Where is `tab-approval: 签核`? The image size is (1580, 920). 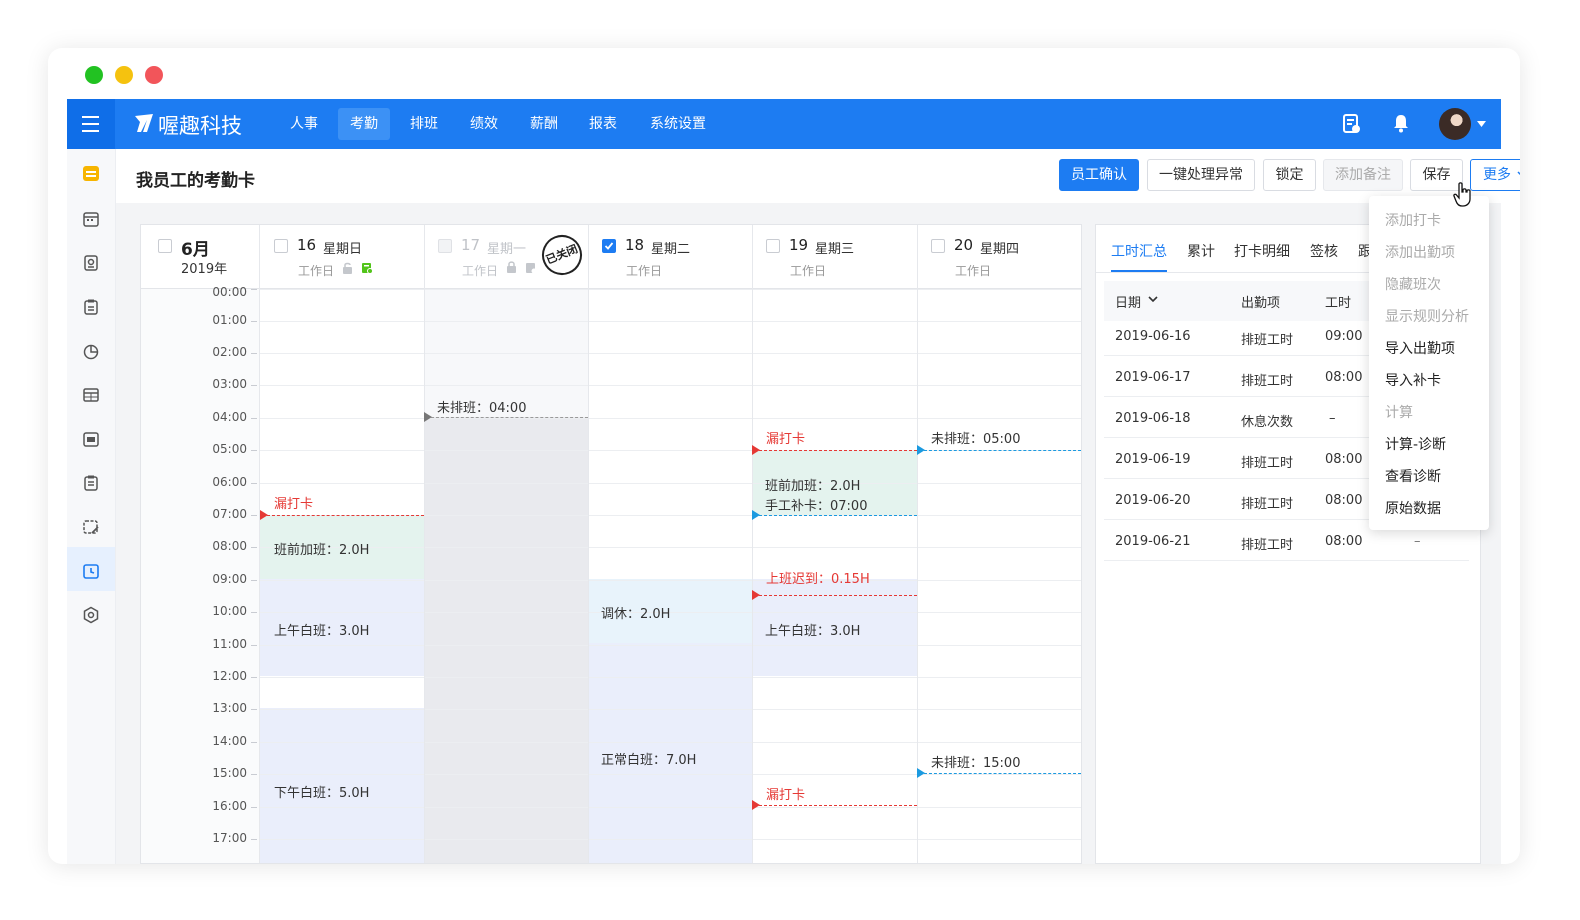 tab-approval: 签核 is located at coordinates (1324, 251).